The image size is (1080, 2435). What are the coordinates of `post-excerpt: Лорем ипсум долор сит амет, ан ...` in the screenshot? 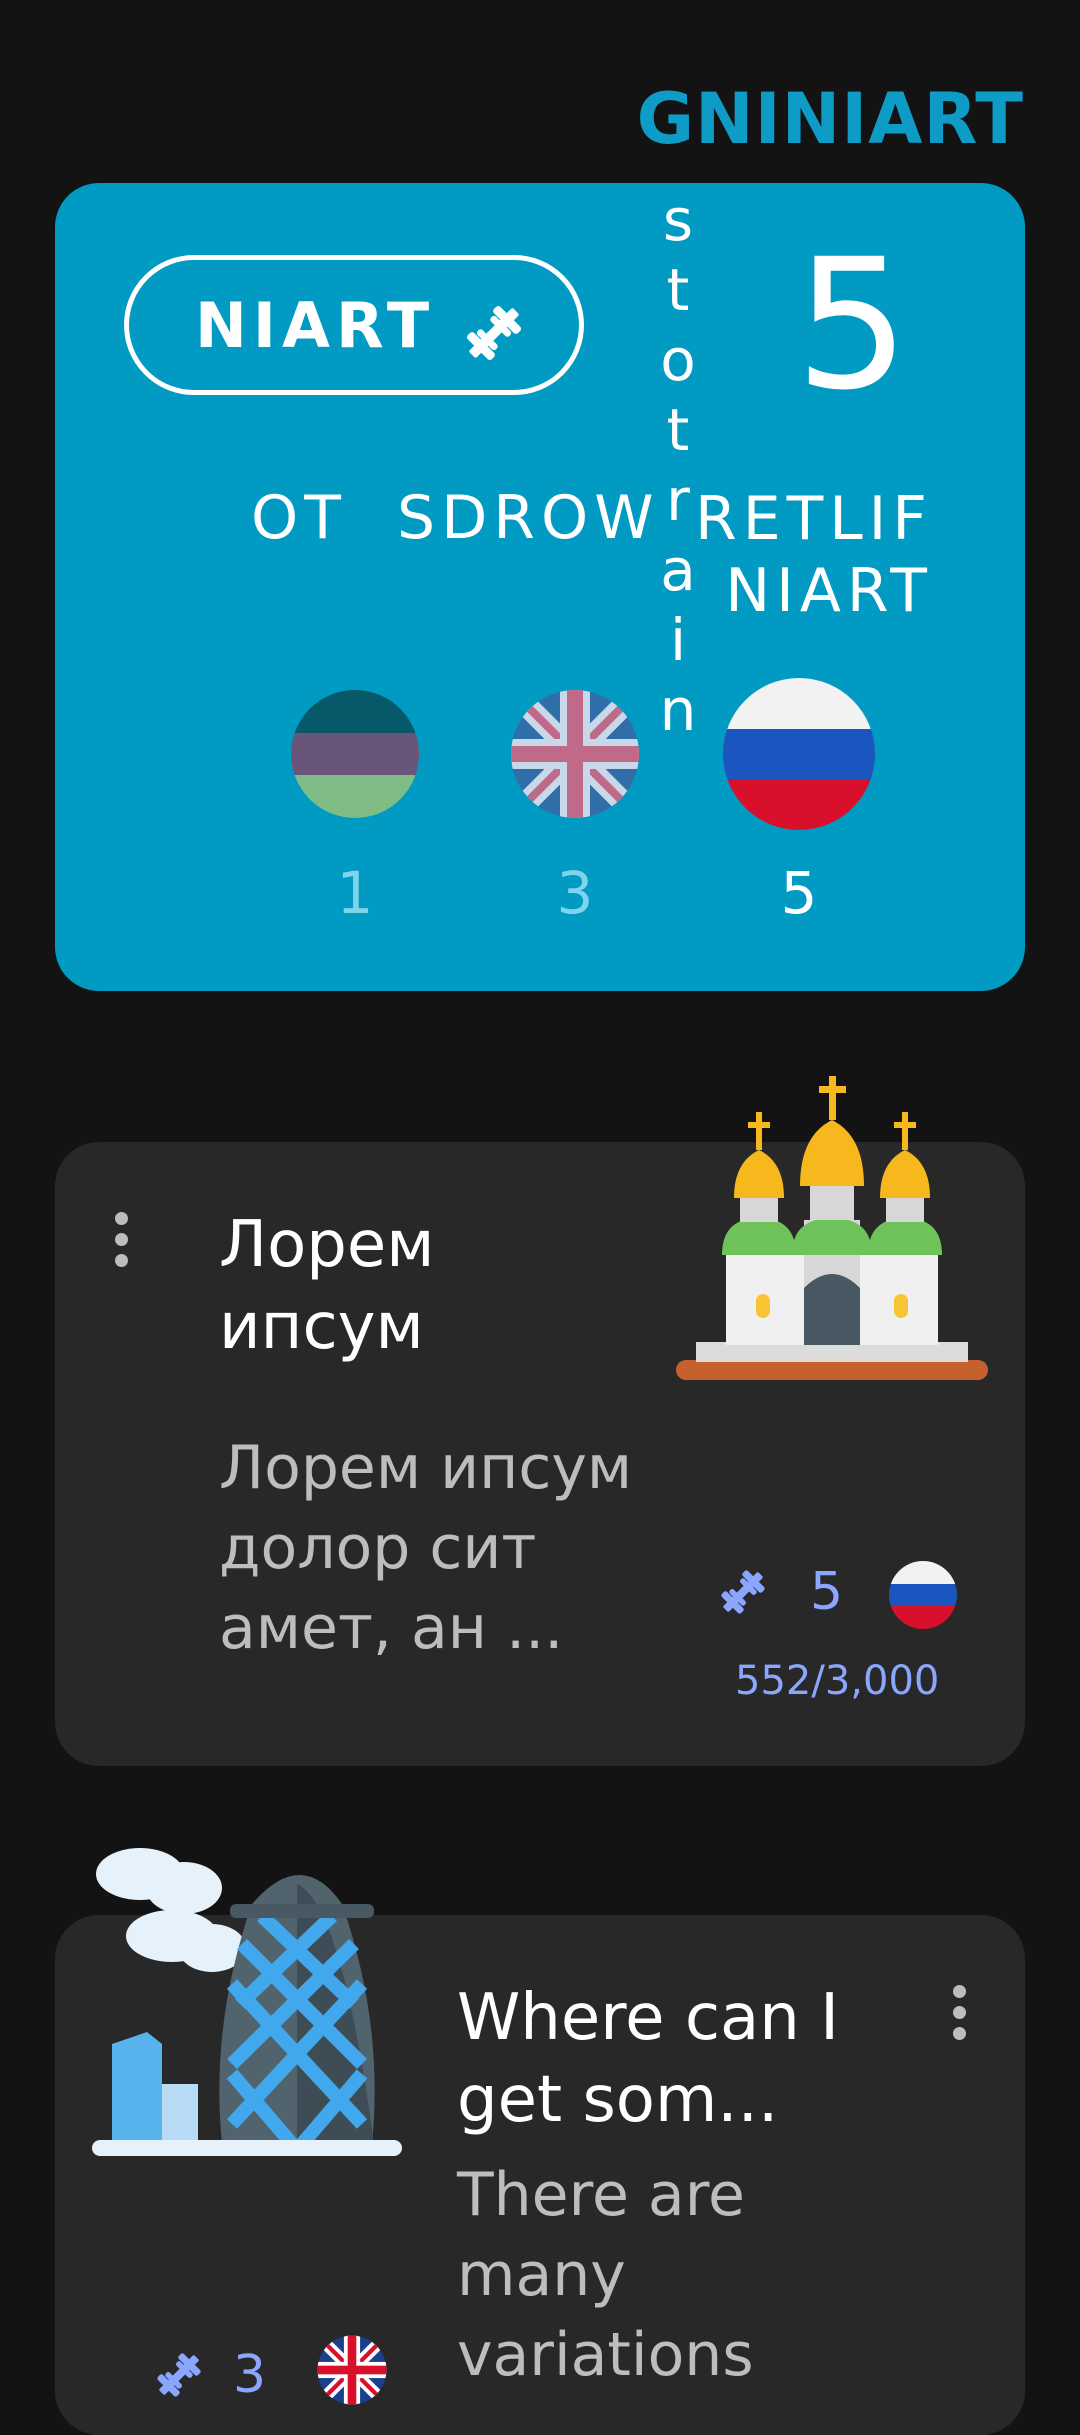 It's located at (426, 1548).